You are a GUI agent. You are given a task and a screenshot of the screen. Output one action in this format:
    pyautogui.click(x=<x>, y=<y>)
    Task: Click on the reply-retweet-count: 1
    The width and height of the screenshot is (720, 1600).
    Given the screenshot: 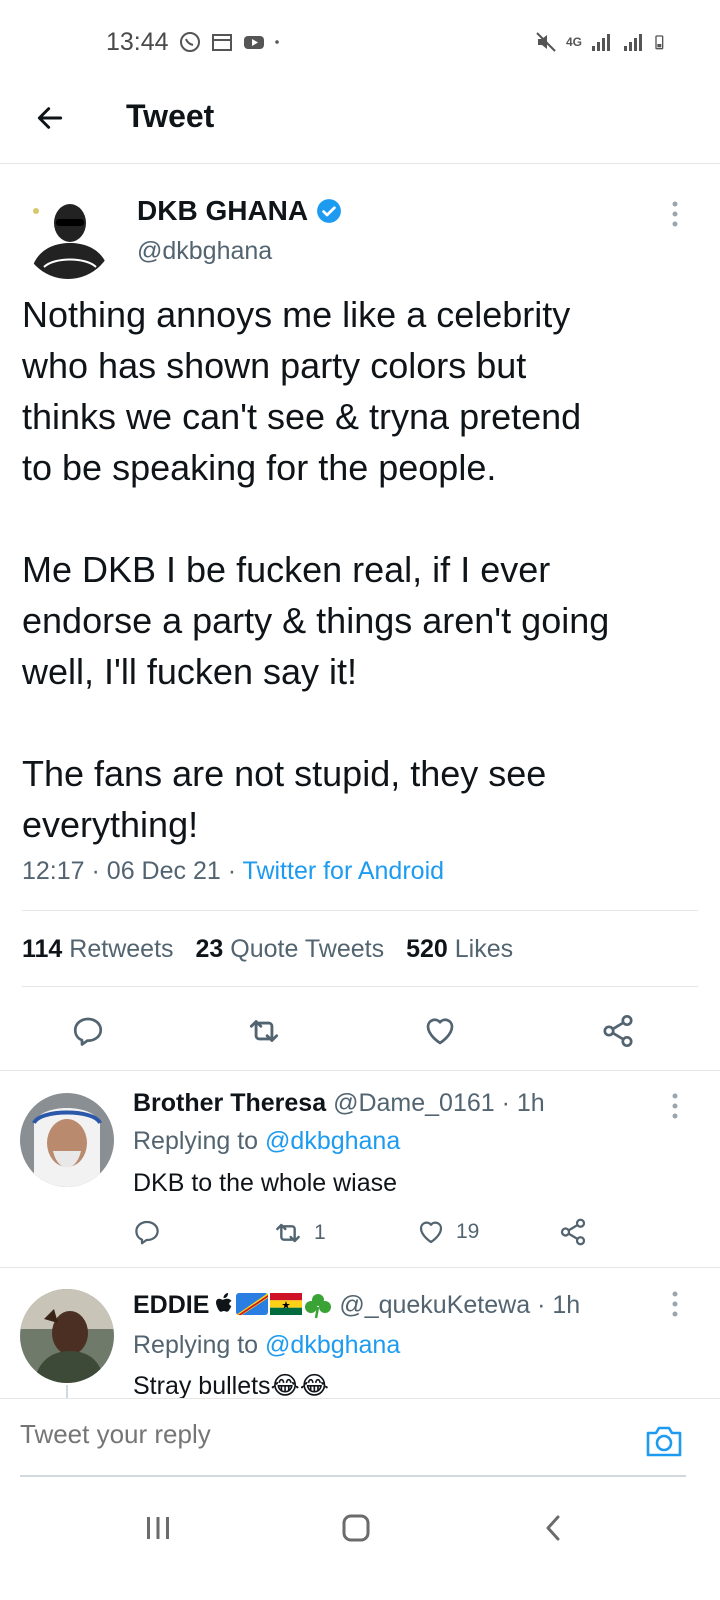 What is the action you would take?
    pyautogui.click(x=320, y=1232)
    